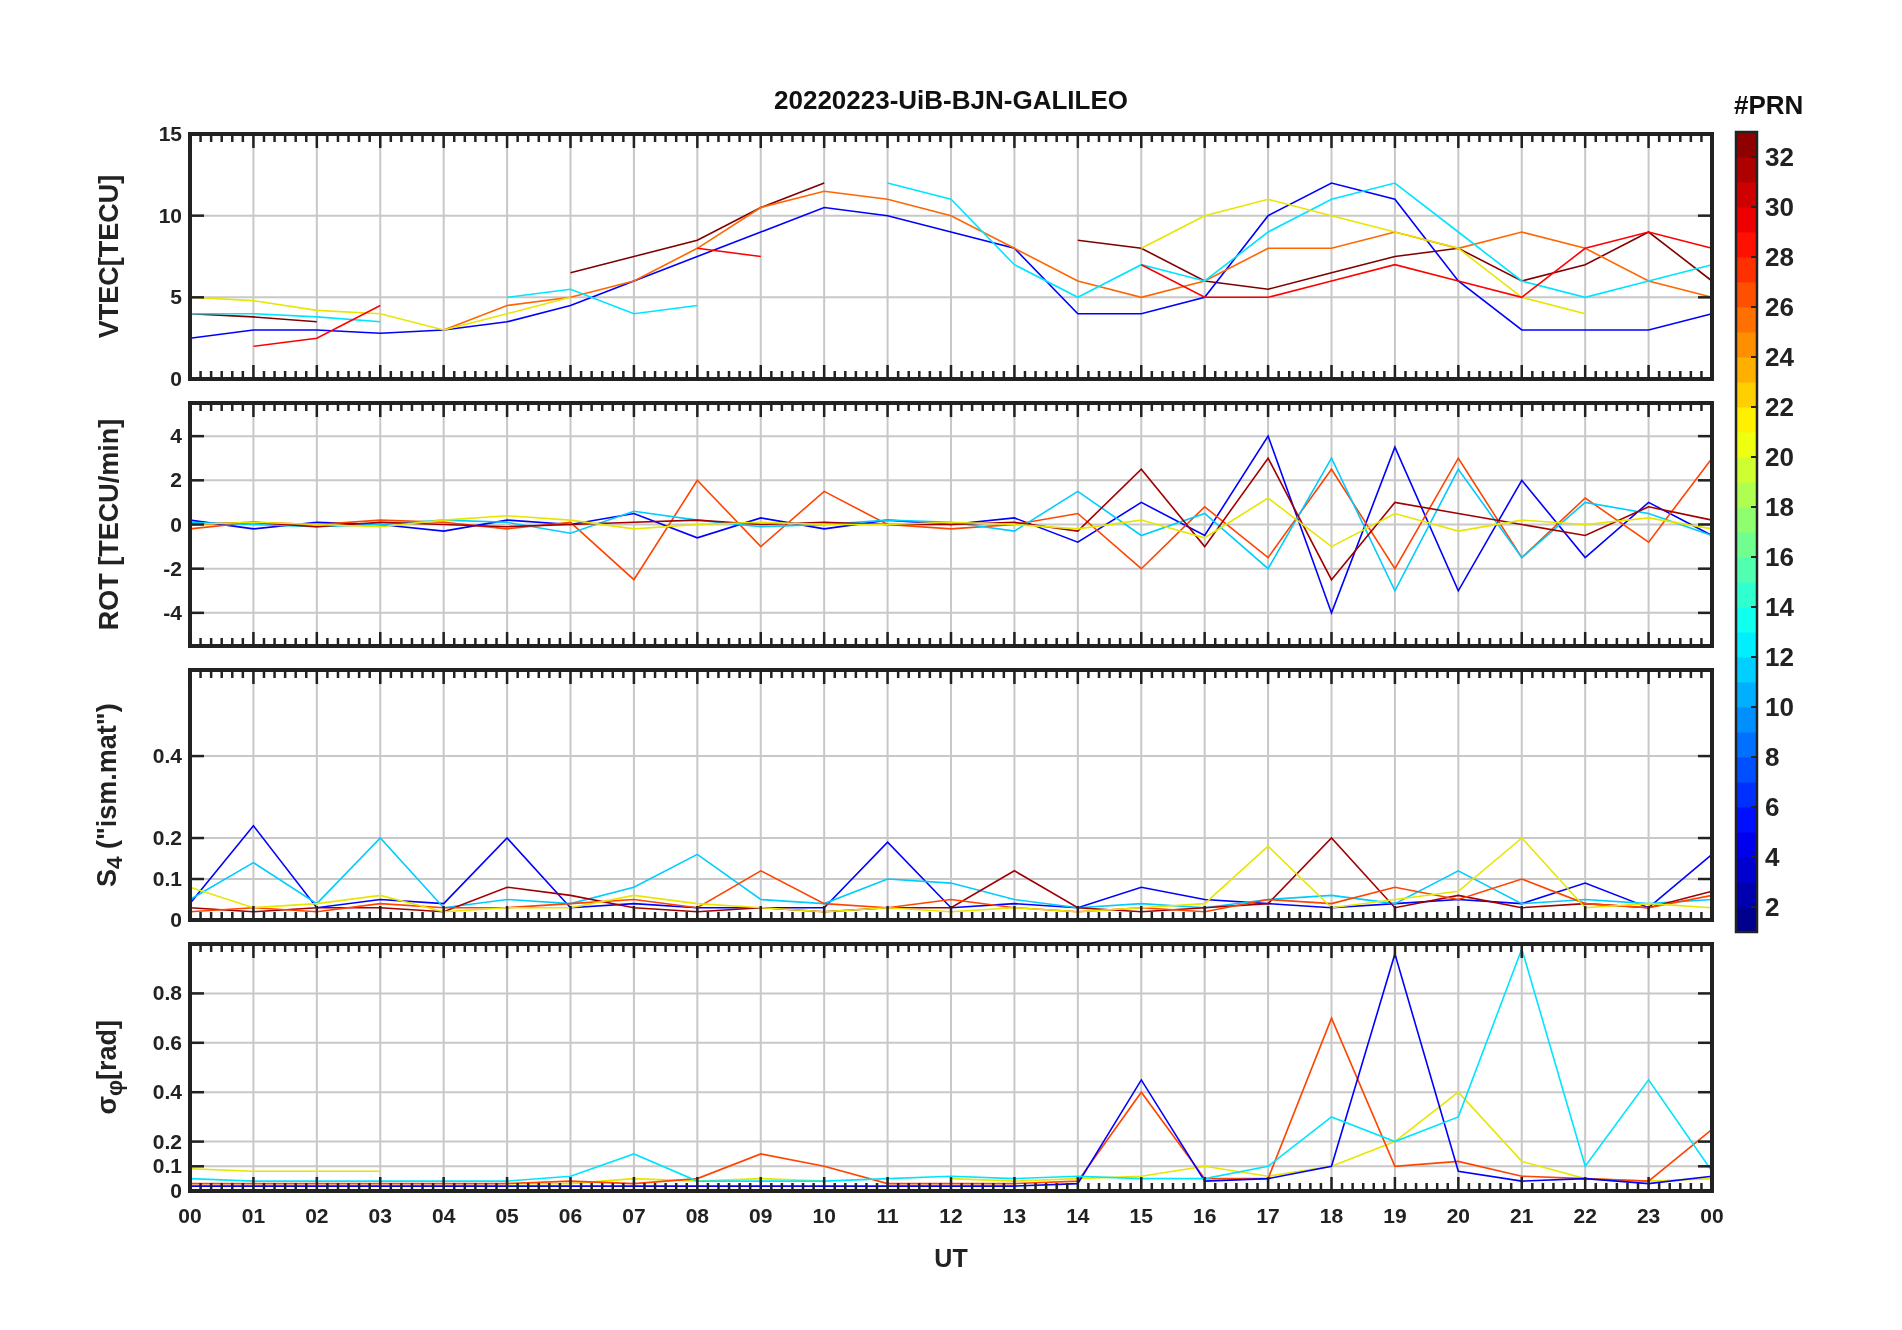 This screenshot has width=1902, height=1330. I want to click on tick-label: 05, so click(507, 1215).